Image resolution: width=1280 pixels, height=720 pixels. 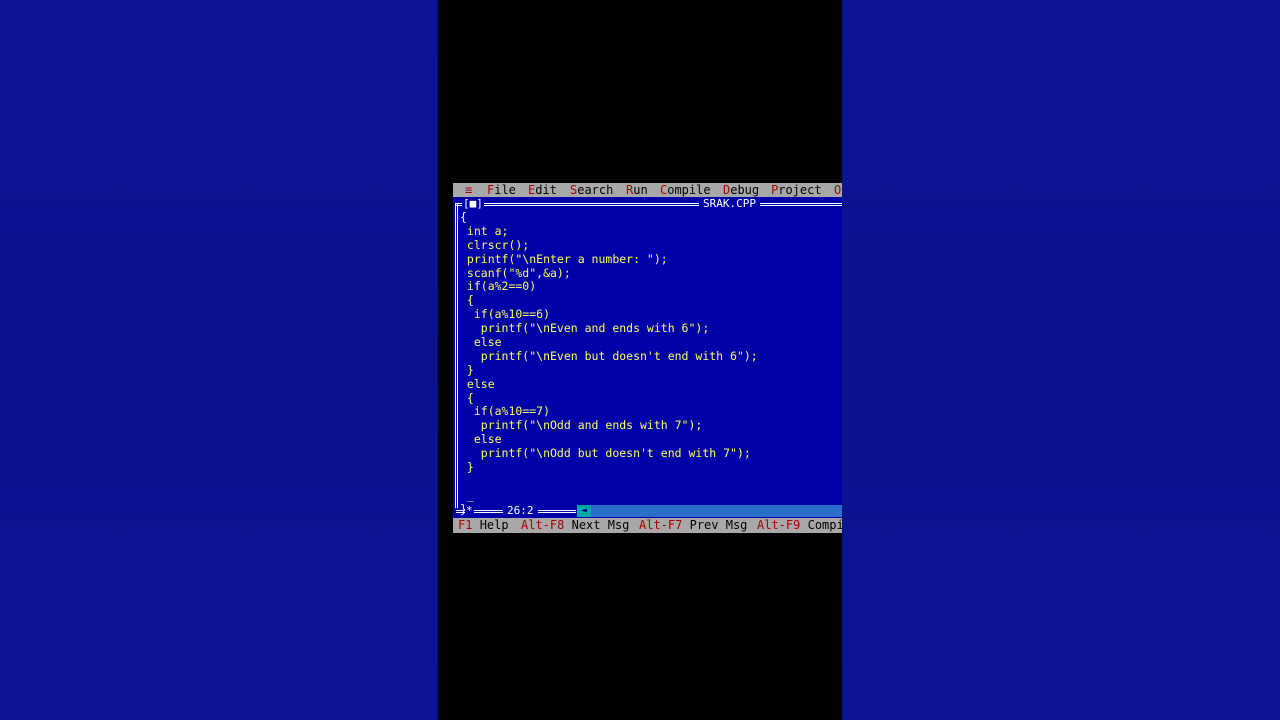 I want to click on menu-edit: Edit, so click(x=542, y=190).